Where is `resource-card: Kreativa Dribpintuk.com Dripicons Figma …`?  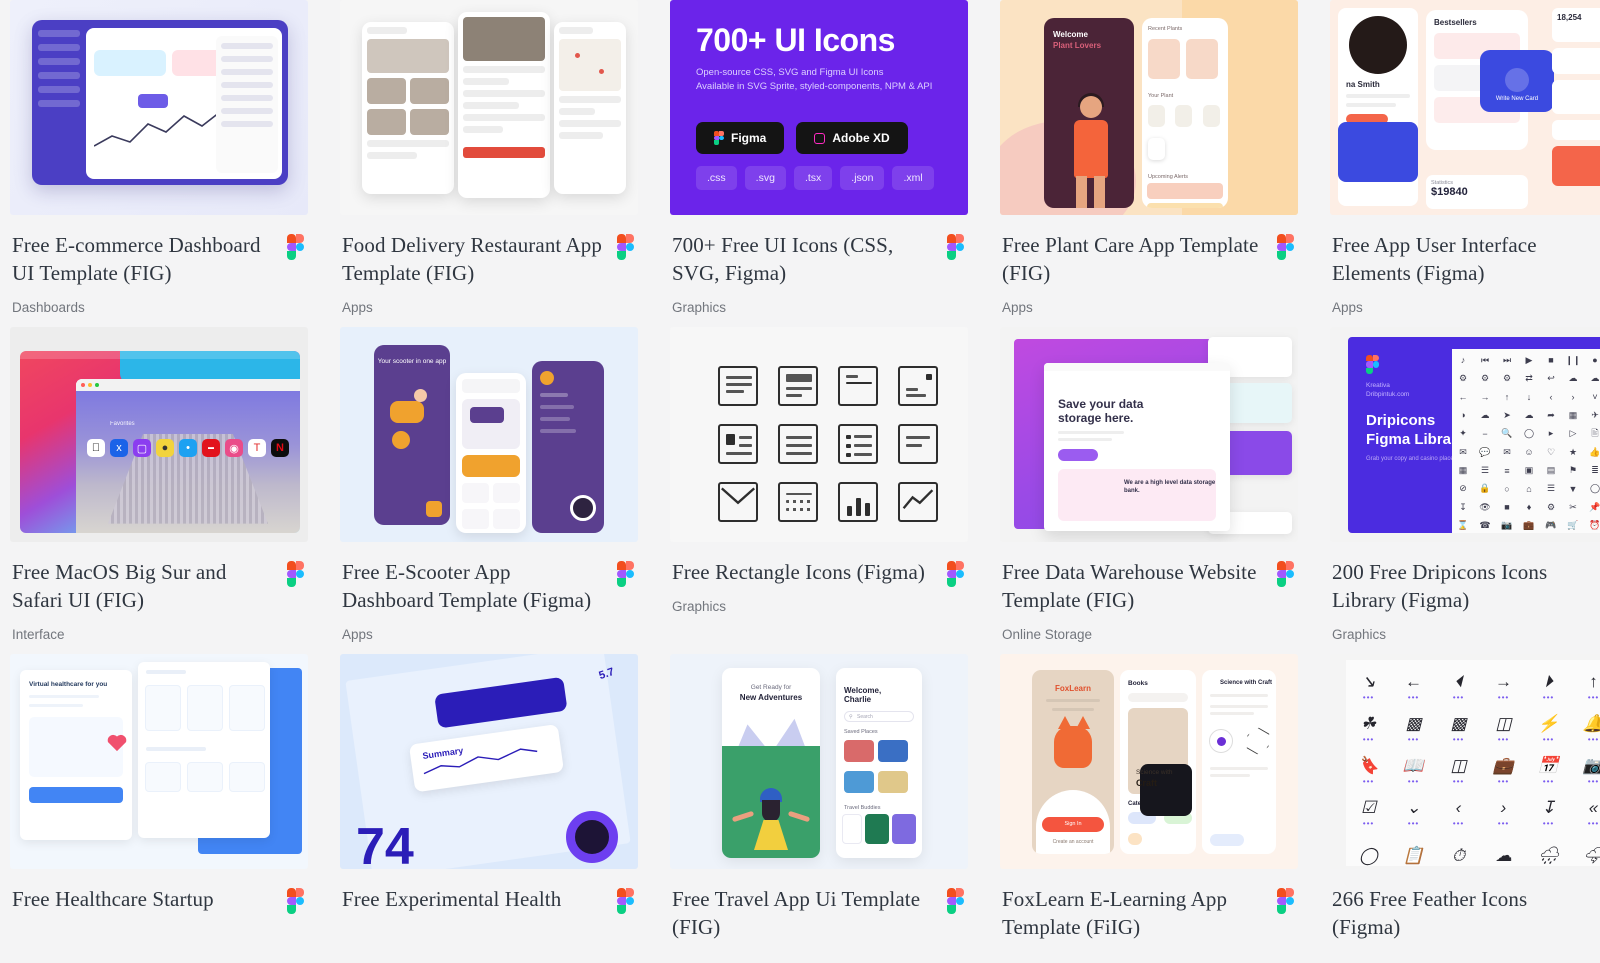
resource-card: Kreativa Dribpintuk.com Dripicons Figma … is located at coordinates (1465, 490).